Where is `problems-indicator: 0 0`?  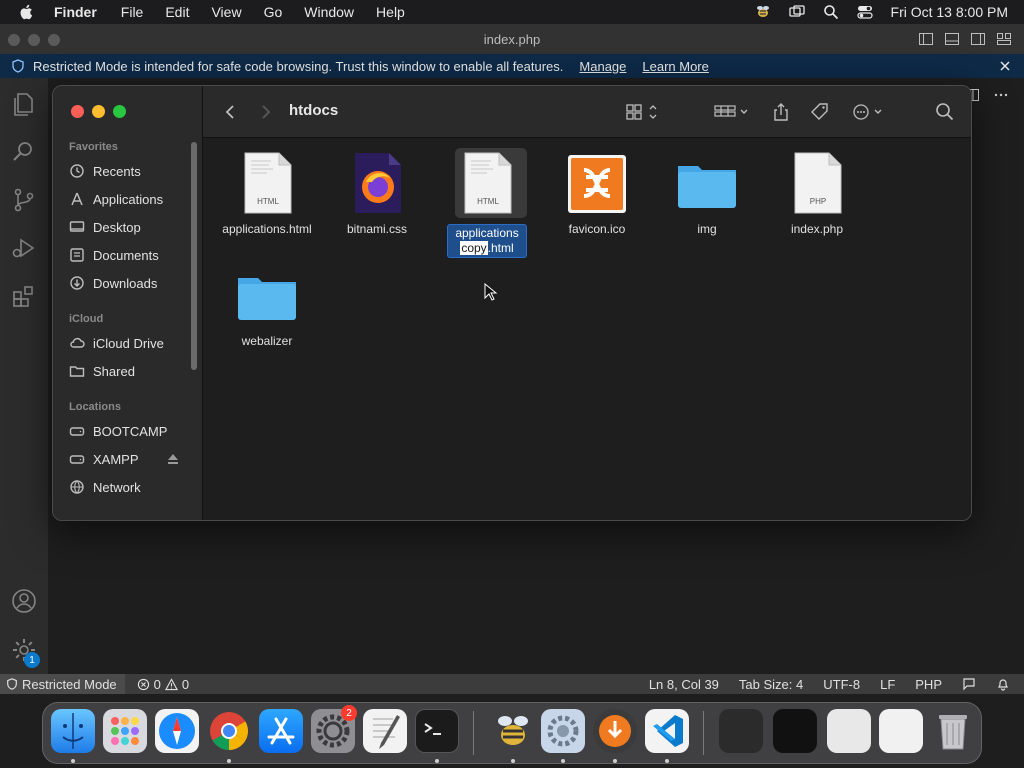 problems-indicator: 0 0 is located at coordinates (163, 684).